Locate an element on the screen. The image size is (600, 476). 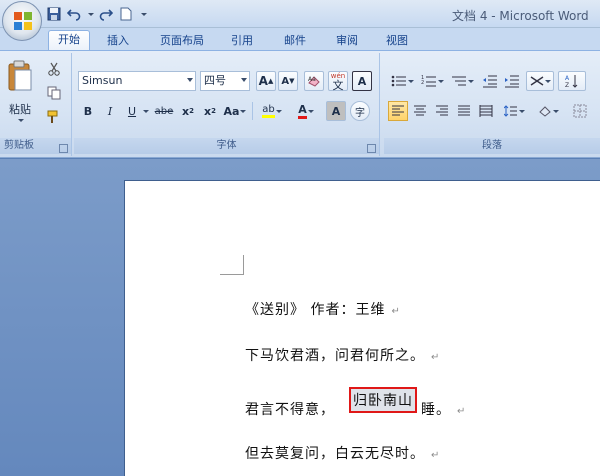
shrink-font-button: A ▼ is located at coordinates (288, 81).